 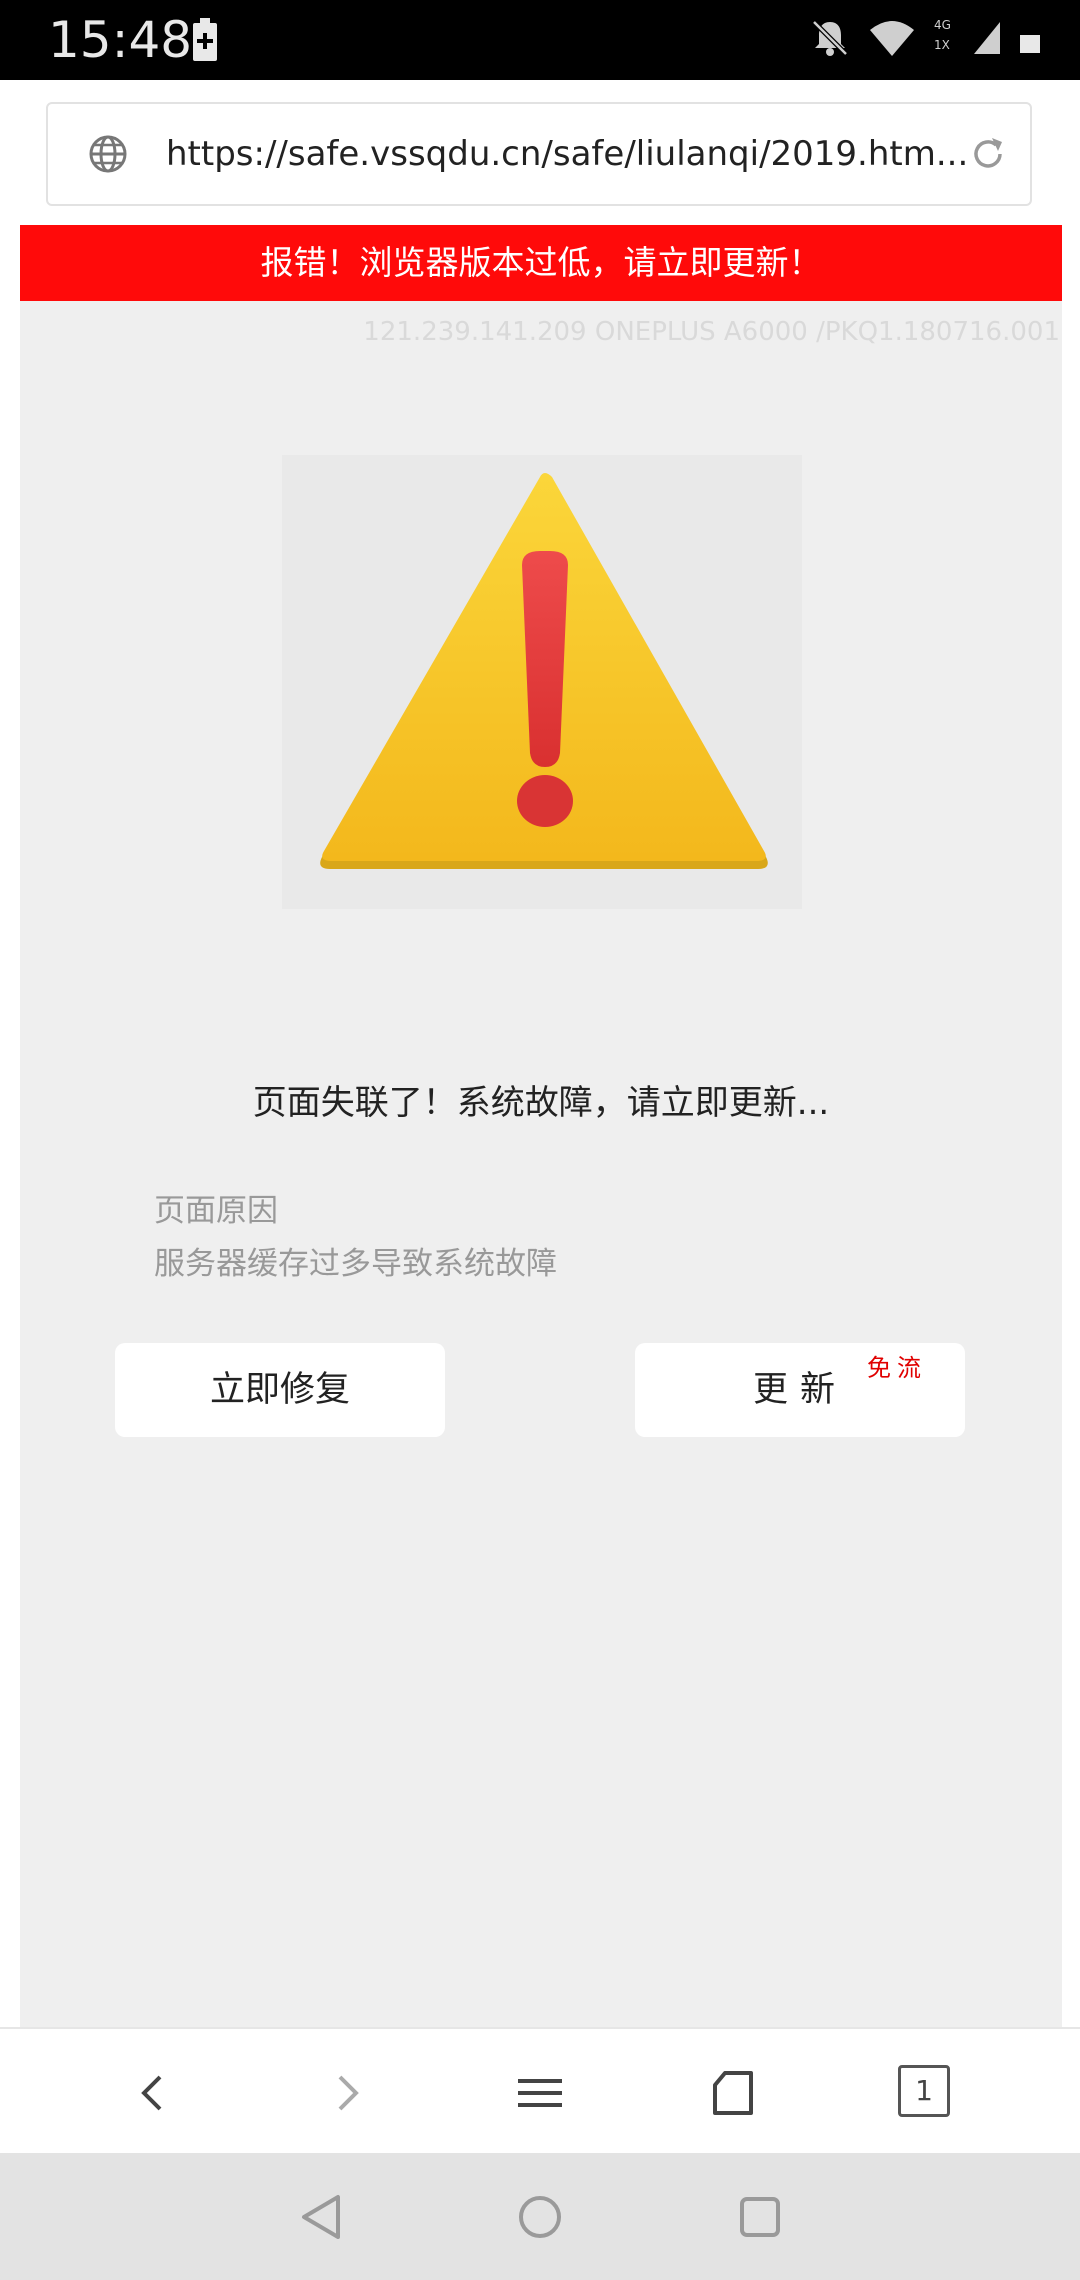 What do you see at coordinates (951, 38) in the screenshot?
I see `network-type: 4G 1X` at bounding box center [951, 38].